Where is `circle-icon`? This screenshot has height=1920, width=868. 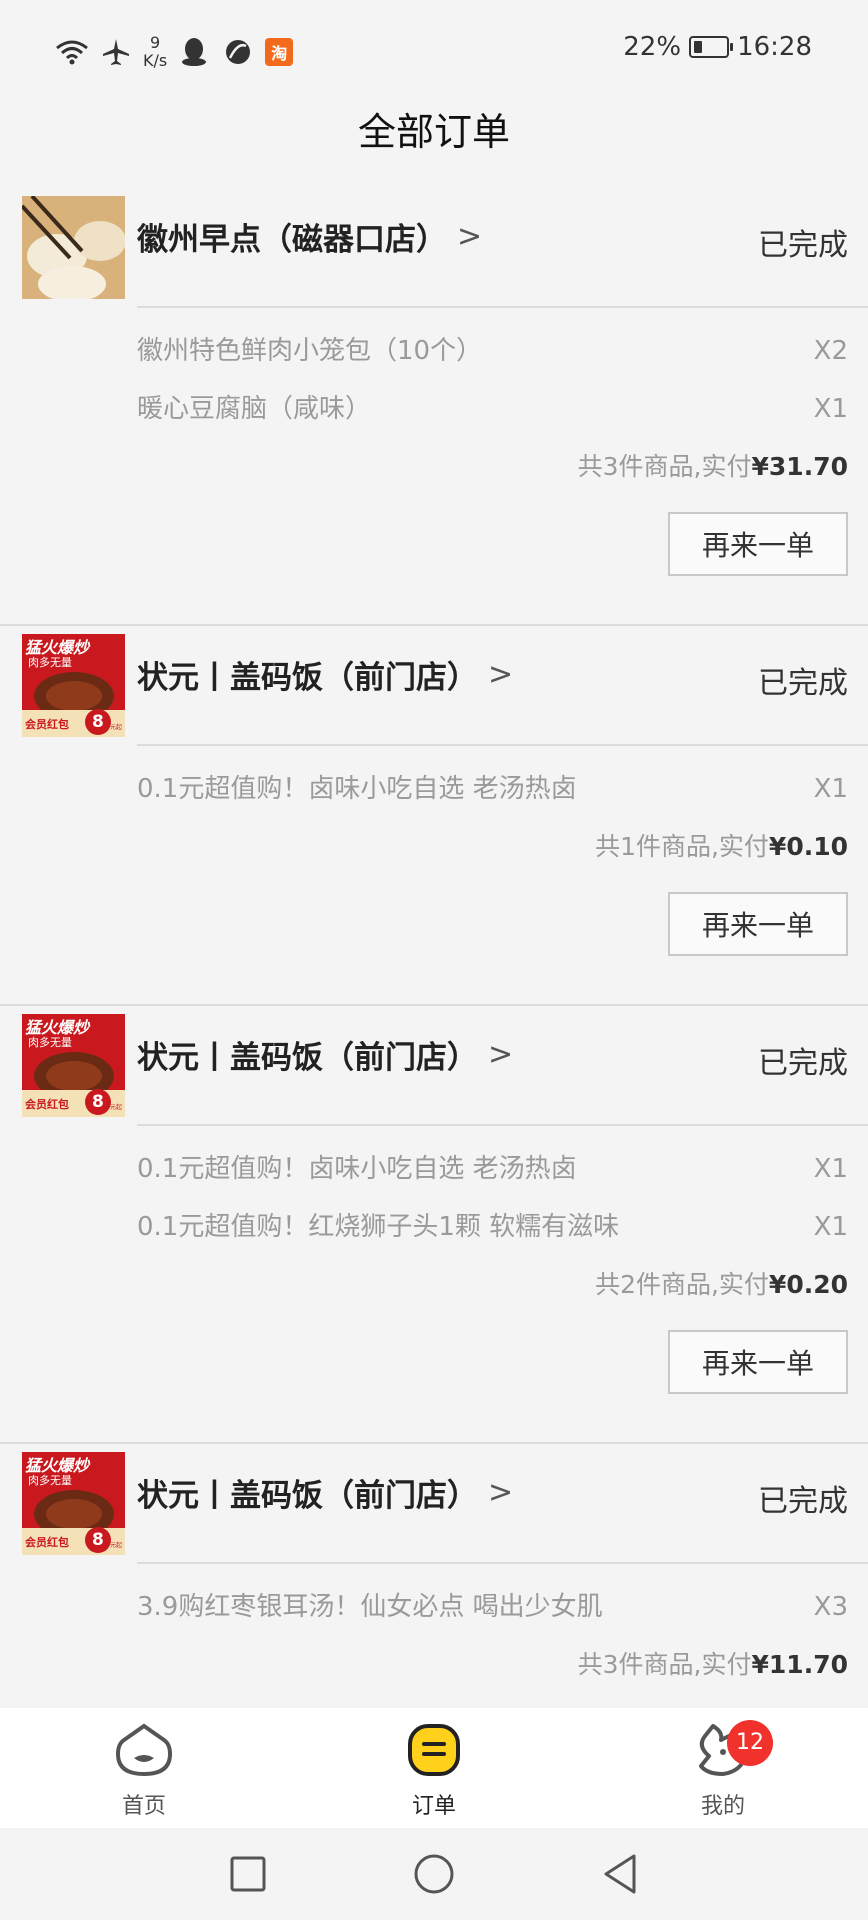
circle-icon is located at coordinates (434, 1874).